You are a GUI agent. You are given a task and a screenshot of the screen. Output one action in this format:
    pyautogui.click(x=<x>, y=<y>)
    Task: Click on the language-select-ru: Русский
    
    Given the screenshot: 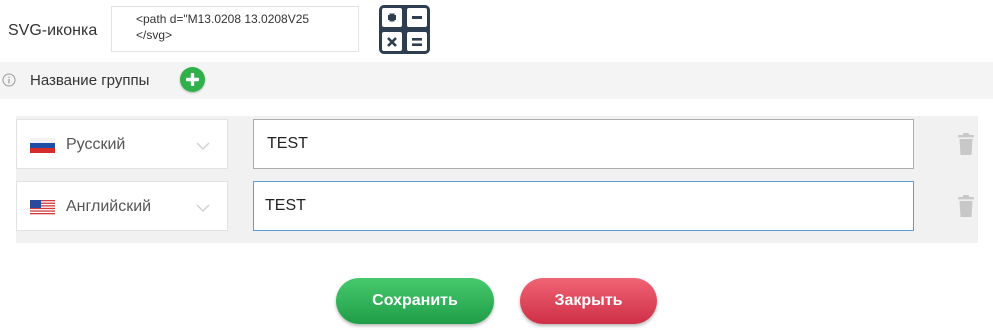 What is the action you would take?
    pyautogui.click(x=122, y=144)
    